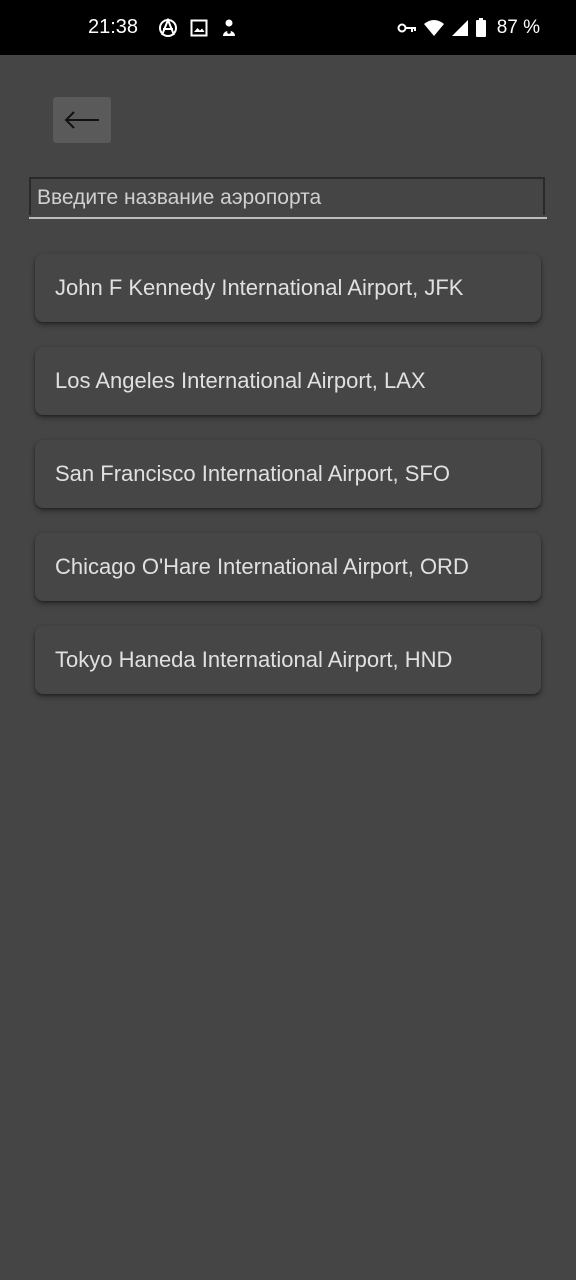 The height and width of the screenshot is (1280, 576). Describe the element at coordinates (518, 27) in the screenshot. I see `battery-percent: 87 %` at that location.